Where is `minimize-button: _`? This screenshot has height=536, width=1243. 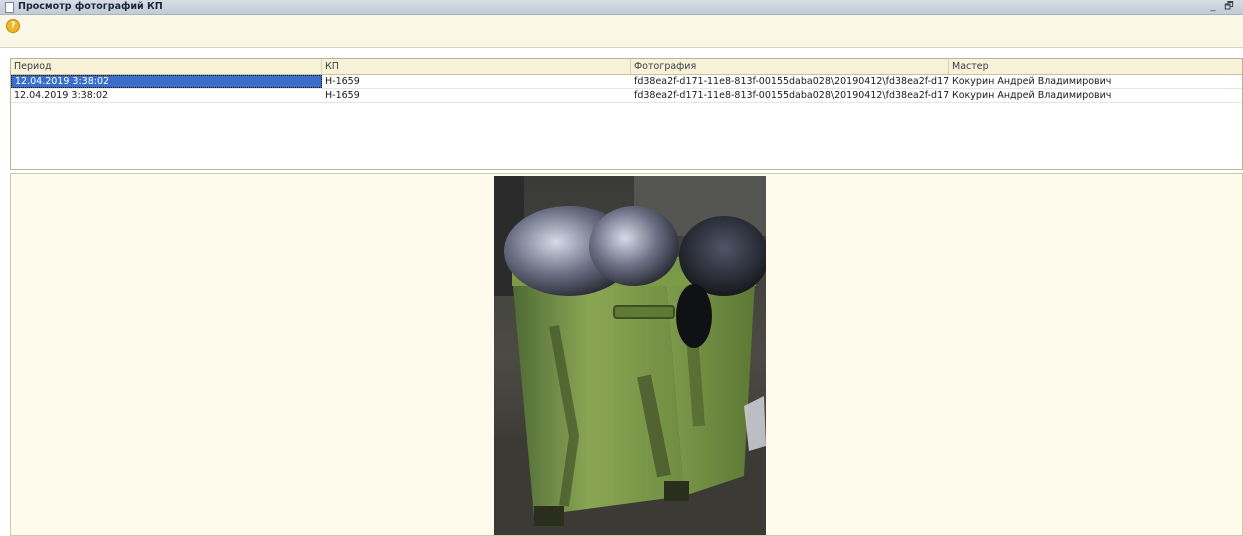
minimize-button: _ is located at coordinates (1213, 6).